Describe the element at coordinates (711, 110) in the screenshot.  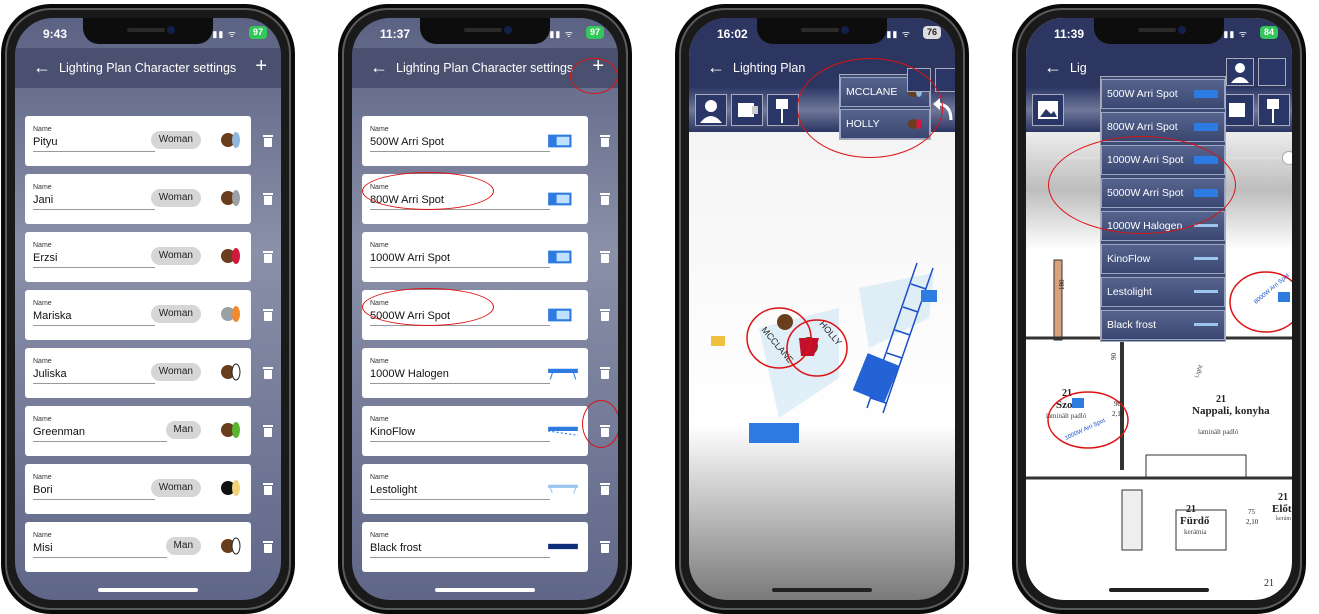
I see `character-tool-icon` at that location.